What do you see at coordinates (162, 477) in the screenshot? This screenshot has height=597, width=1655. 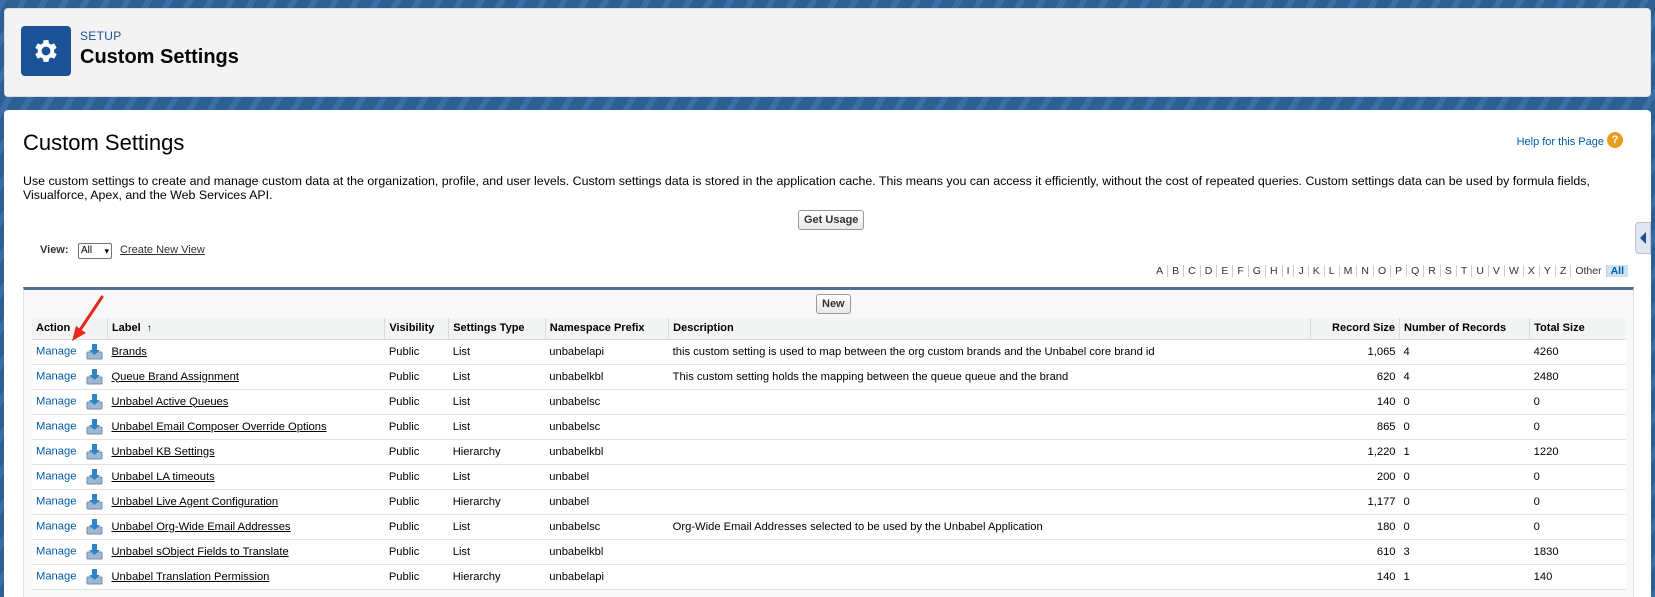 I see `setting-label-link: Unbabel LA timeouts` at bounding box center [162, 477].